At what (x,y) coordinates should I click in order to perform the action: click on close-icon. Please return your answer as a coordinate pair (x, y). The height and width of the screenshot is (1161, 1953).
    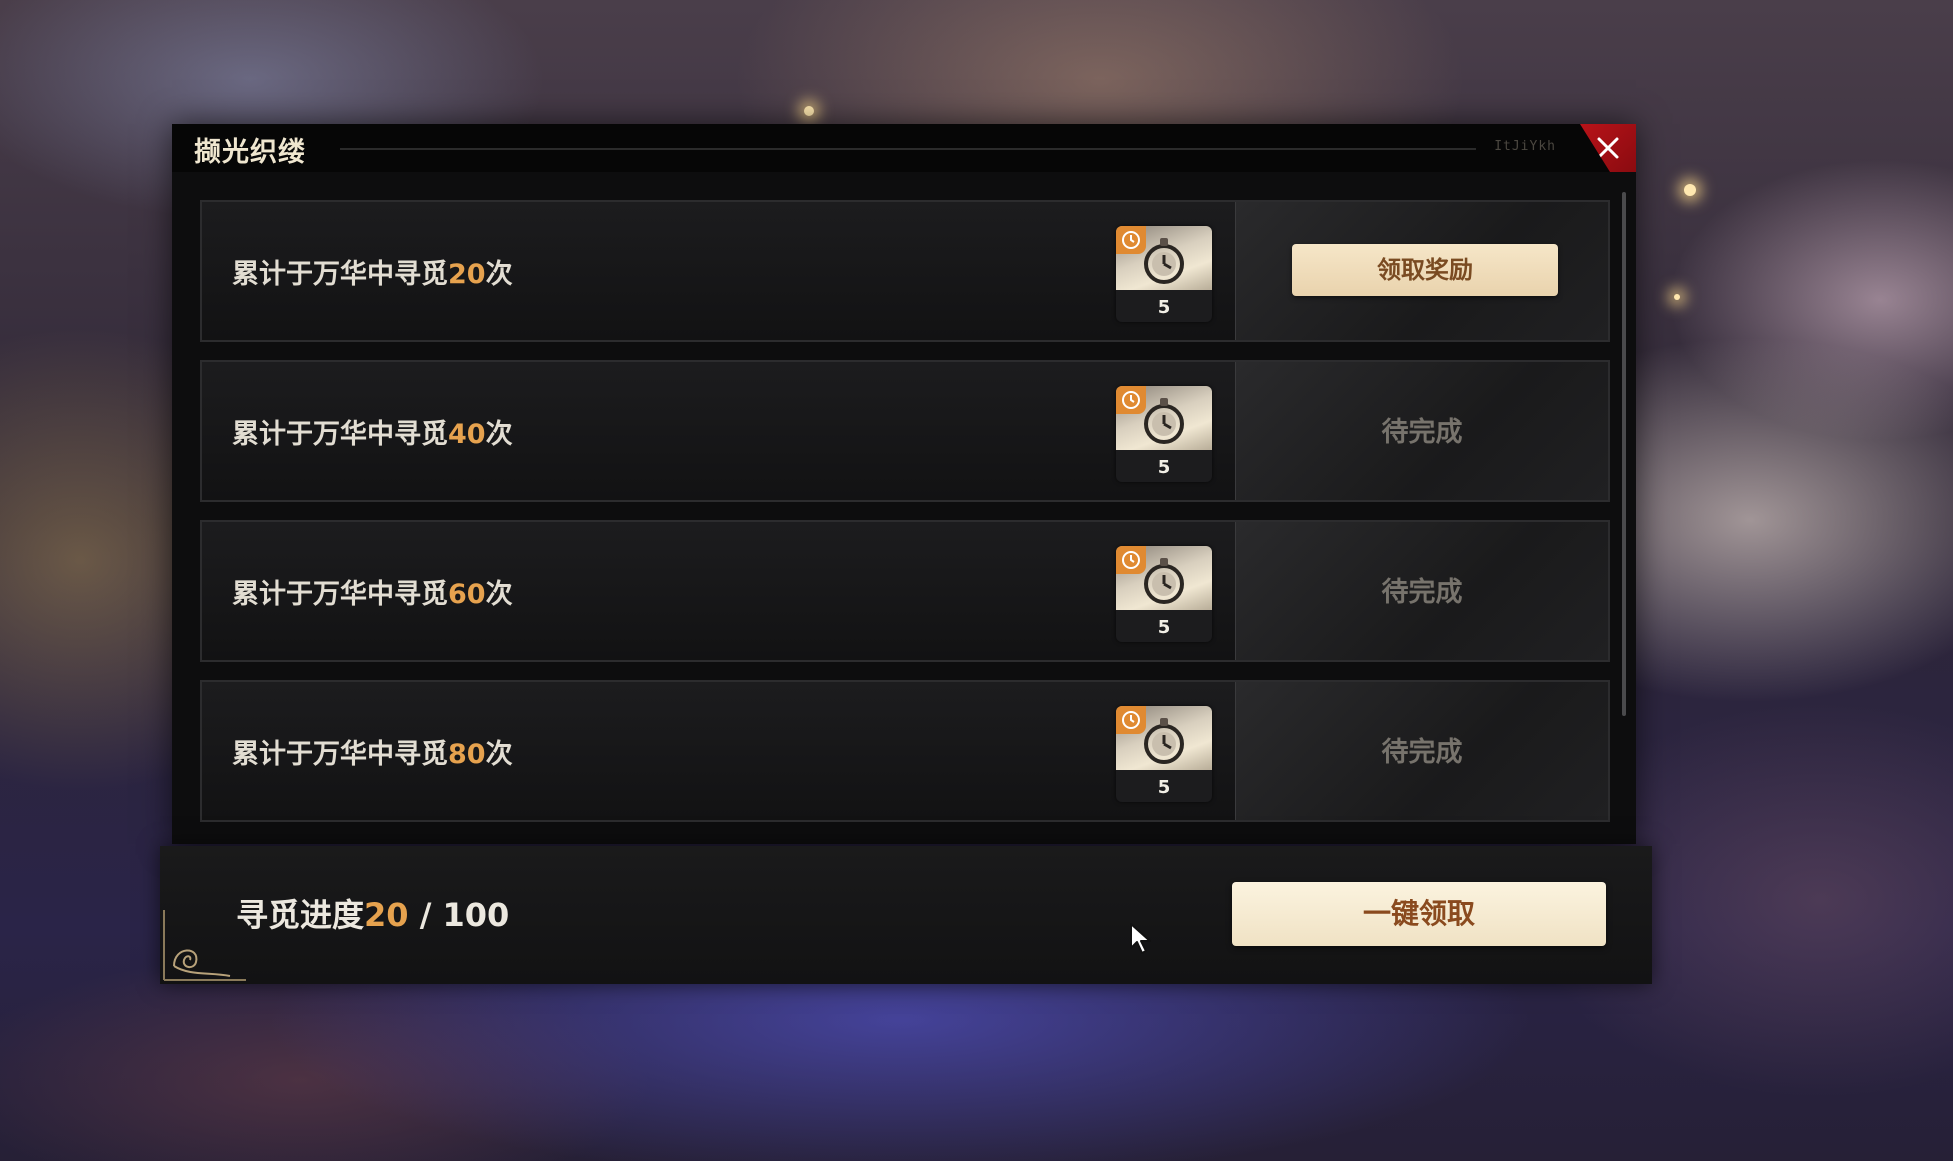
    Looking at the image, I should click on (1608, 148).